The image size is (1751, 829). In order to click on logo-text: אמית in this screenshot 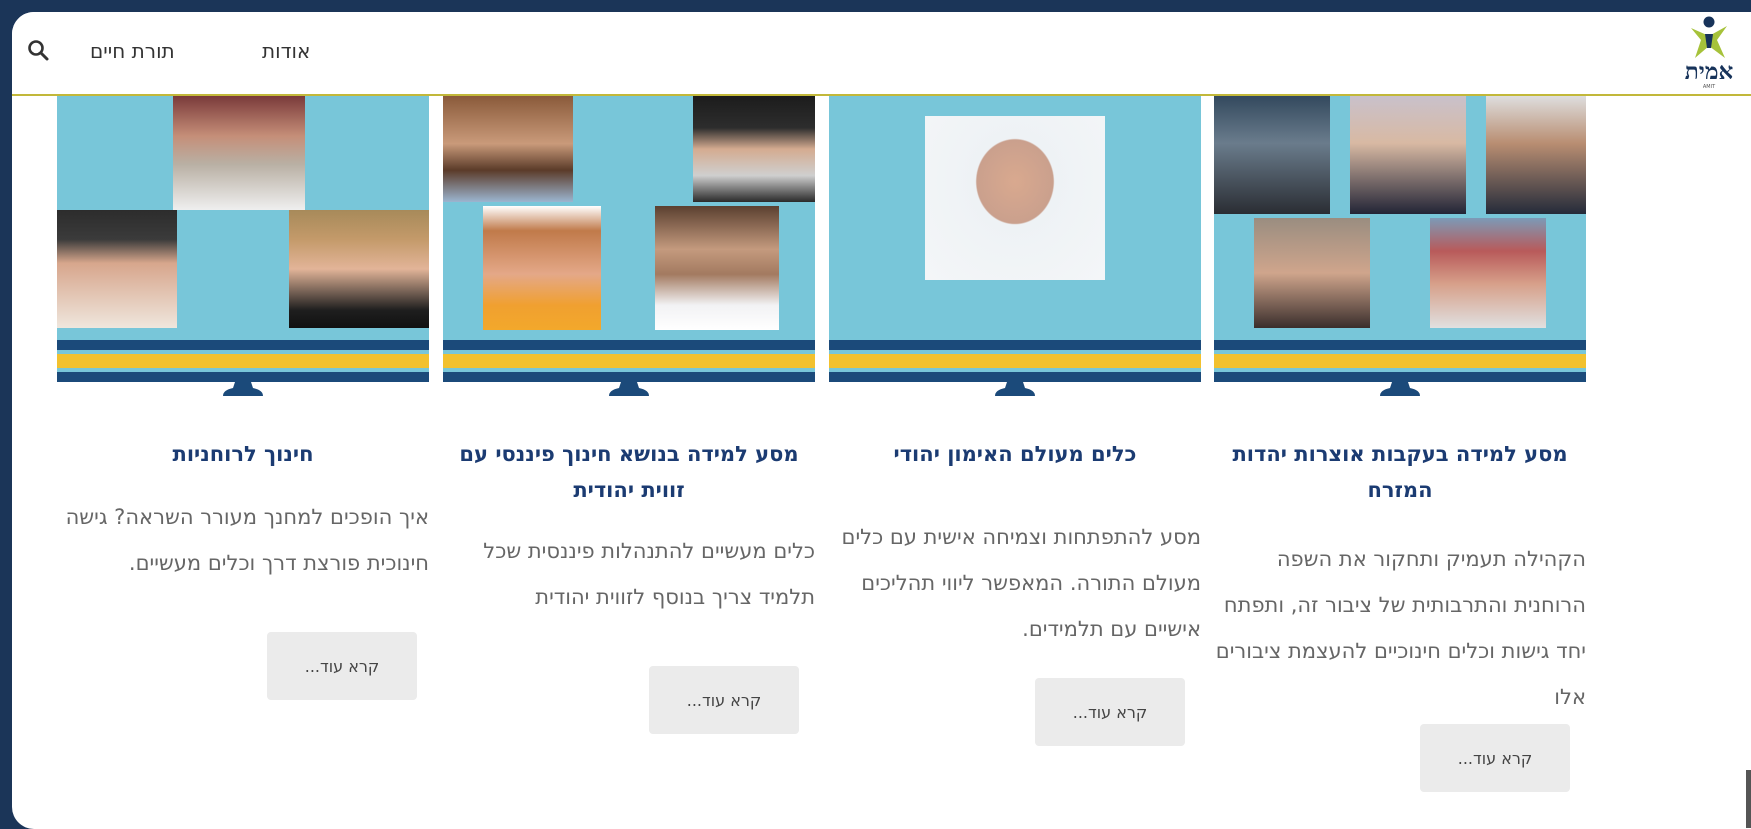, I will do `click(1709, 71)`.